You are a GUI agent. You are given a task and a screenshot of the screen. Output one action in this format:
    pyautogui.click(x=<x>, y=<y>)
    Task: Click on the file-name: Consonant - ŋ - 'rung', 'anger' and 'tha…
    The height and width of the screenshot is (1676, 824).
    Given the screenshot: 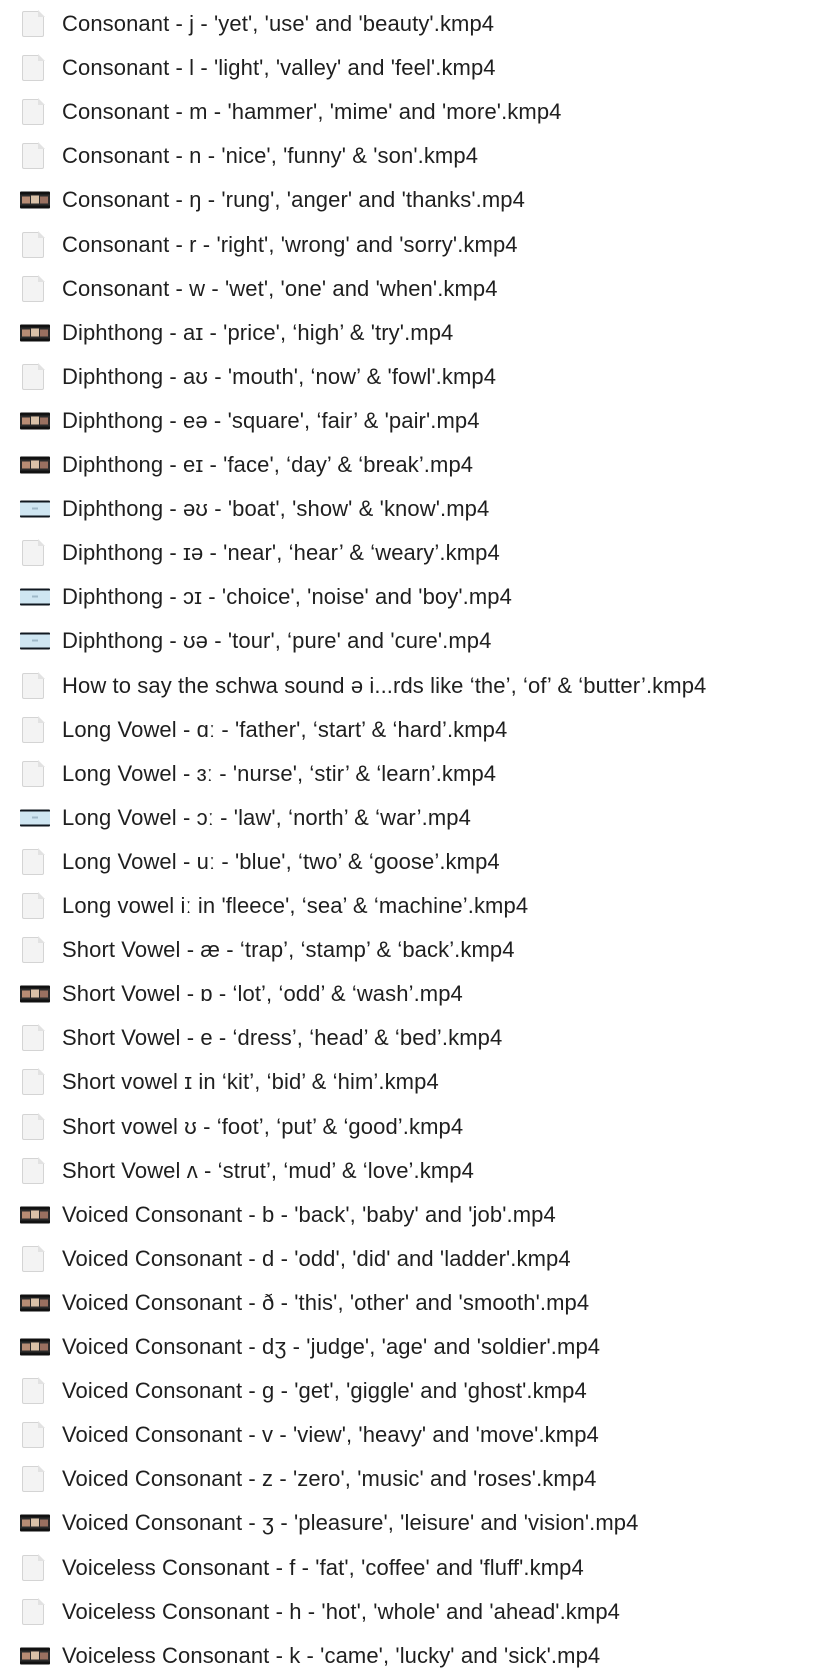 What is the action you would take?
    pyautogui.click(x=293, y=200)
    